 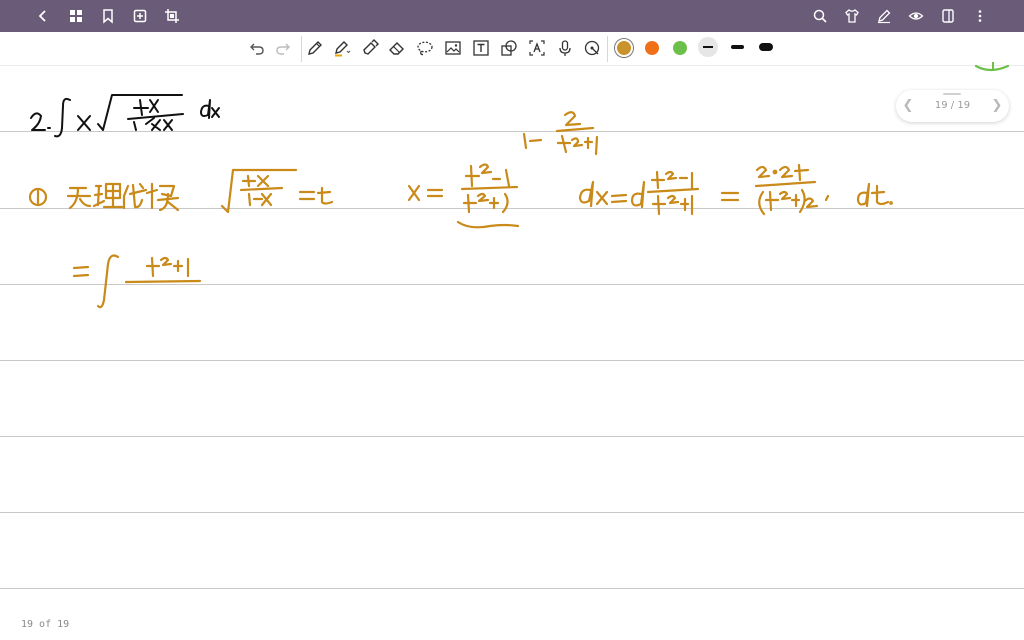 What do you see at coordinates (342, 48) in the screenshot?
I see `highlighter-icon` at bounding box center [342, 48].